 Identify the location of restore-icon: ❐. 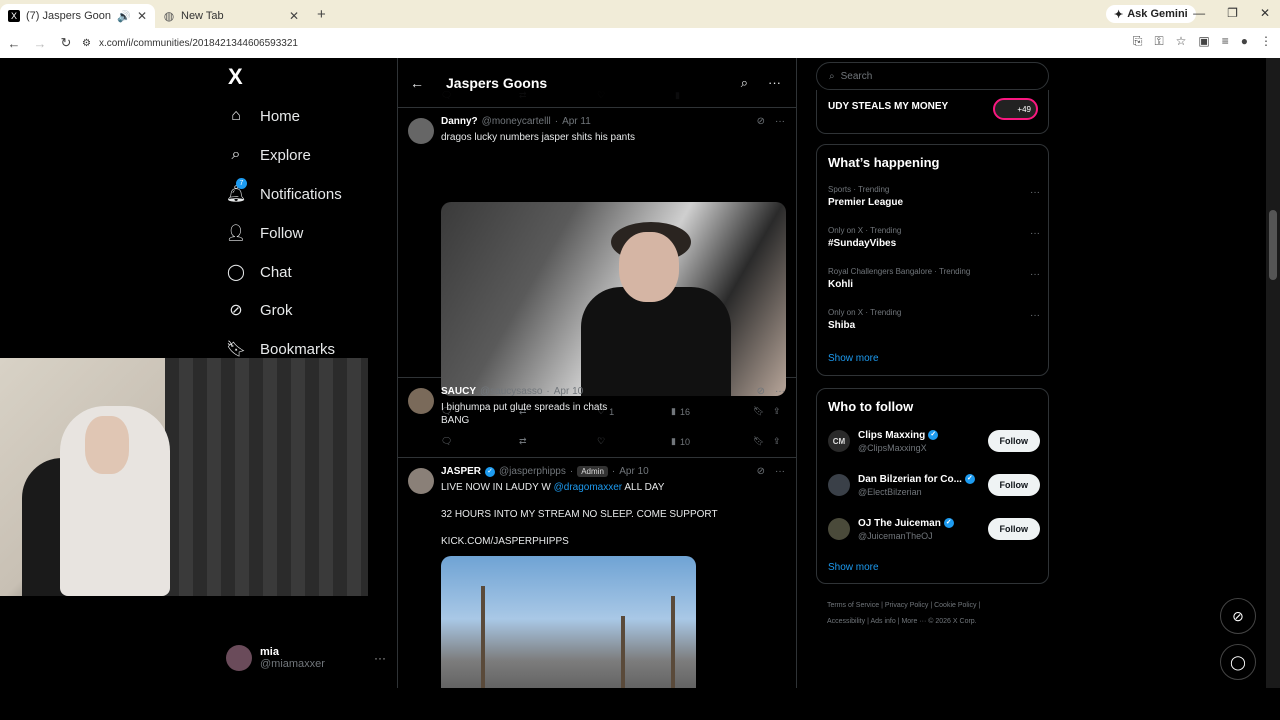
(1232, 13).